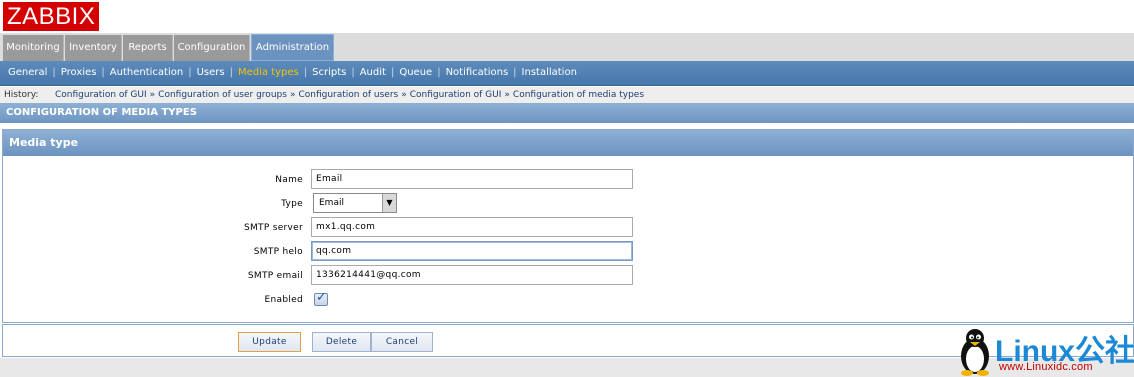  I want to click on smtp-helo-label: SMTP helo, so click(278, 252).